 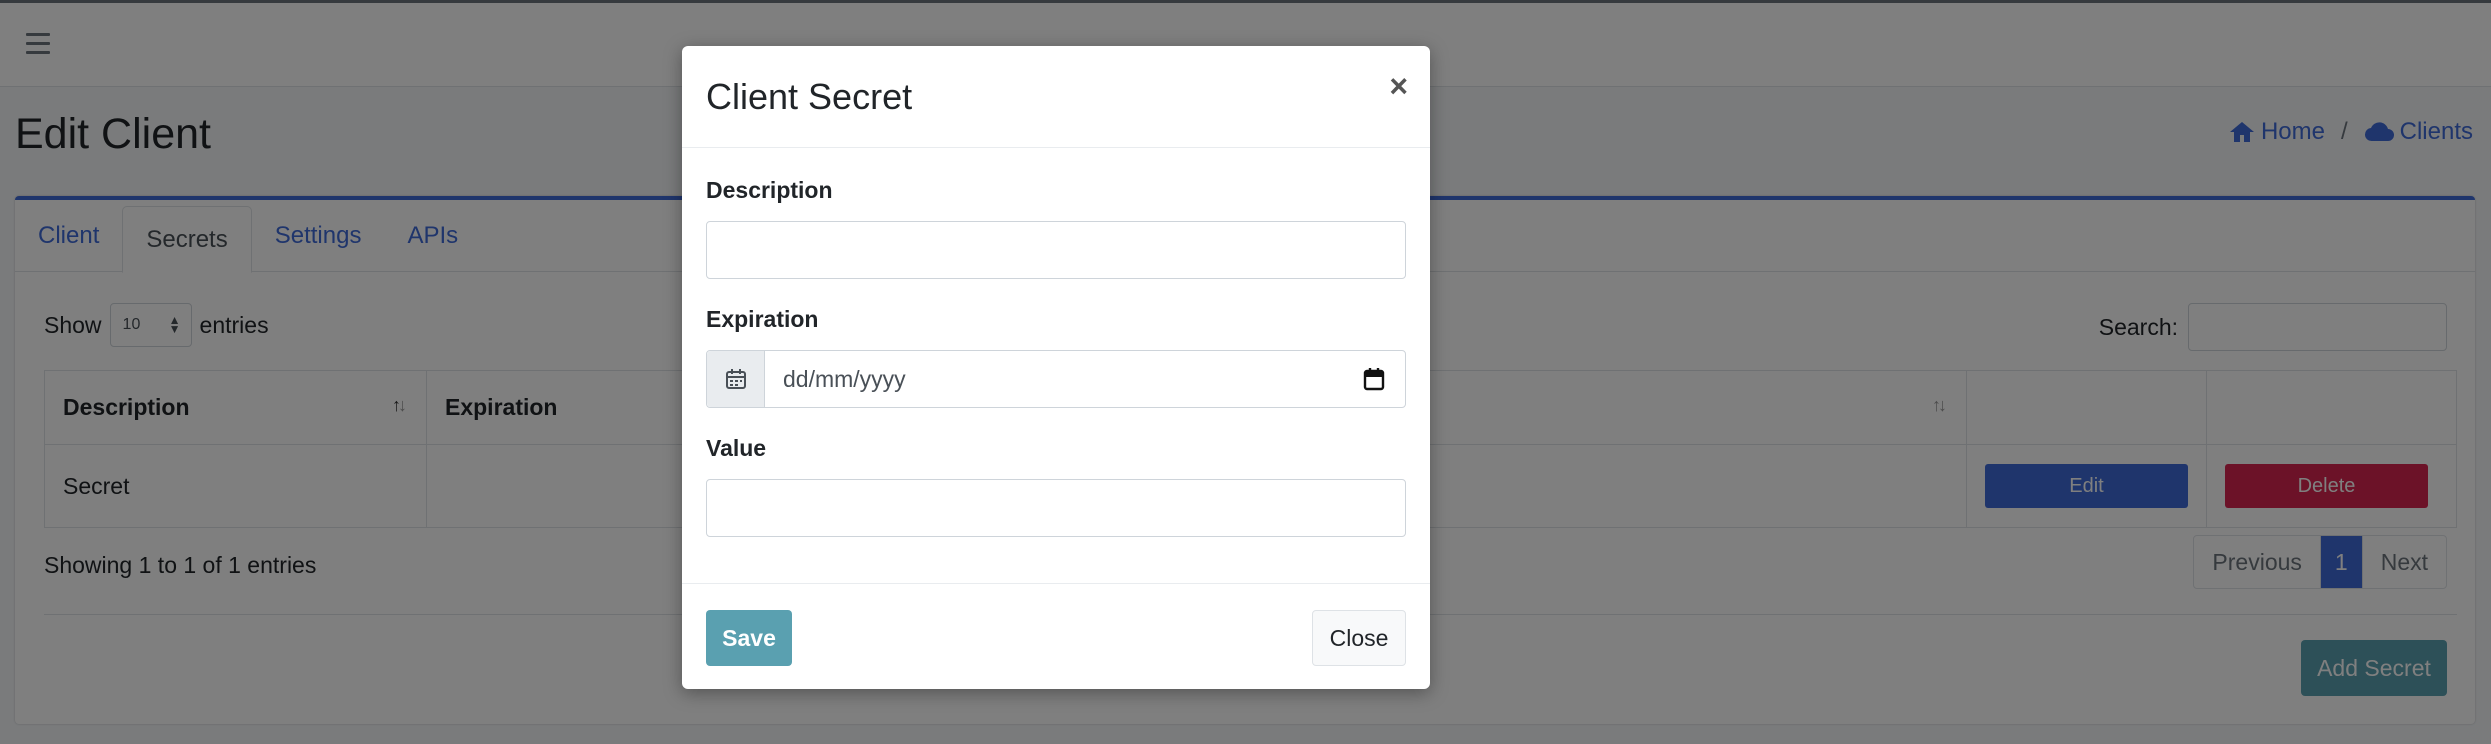 I want to click on expiration-date-field: dd/mm/yyyy, so click(x=1056, y=379).